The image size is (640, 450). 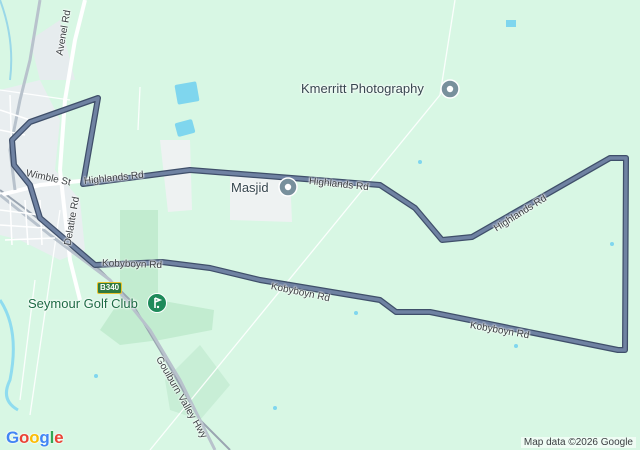 What do you see at coordinates (9, 355) in the screenshot?
I see `river` at bounding box center [9, 355].